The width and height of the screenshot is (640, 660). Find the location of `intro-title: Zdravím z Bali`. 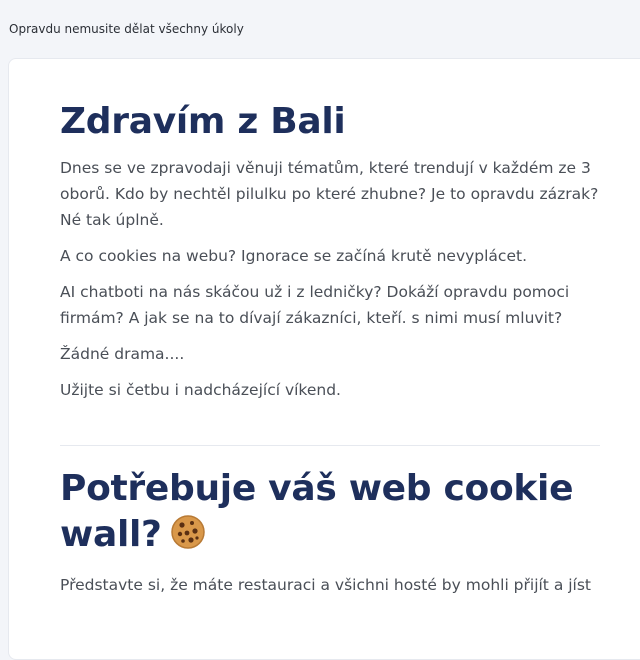

intro-title: Zdravím z Bali is located at coordinates (203, 121).